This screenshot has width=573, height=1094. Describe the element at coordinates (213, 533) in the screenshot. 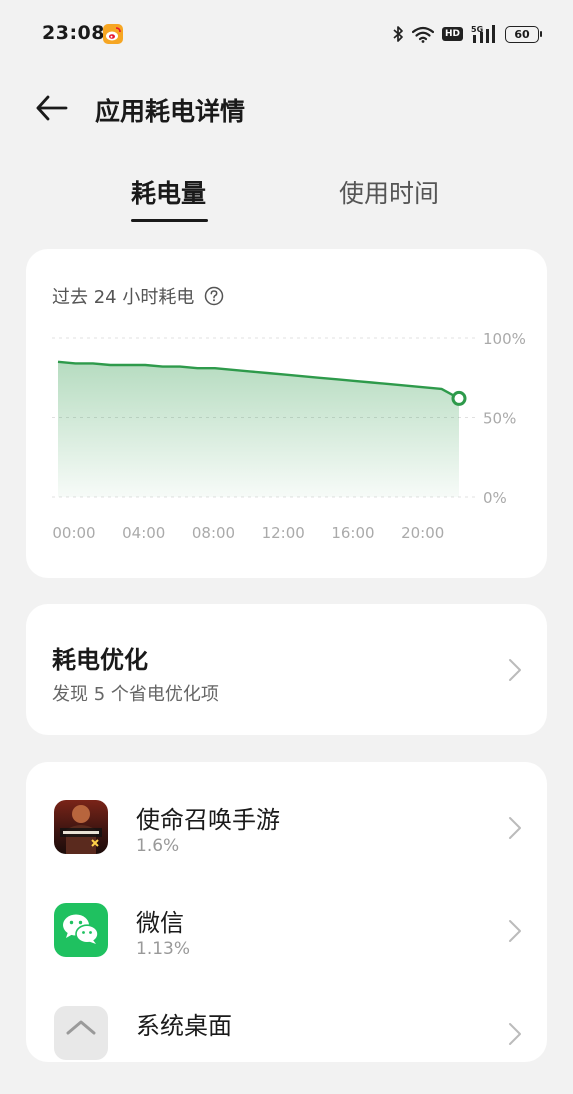

I see `x-tick-label: 08:00` at that location.